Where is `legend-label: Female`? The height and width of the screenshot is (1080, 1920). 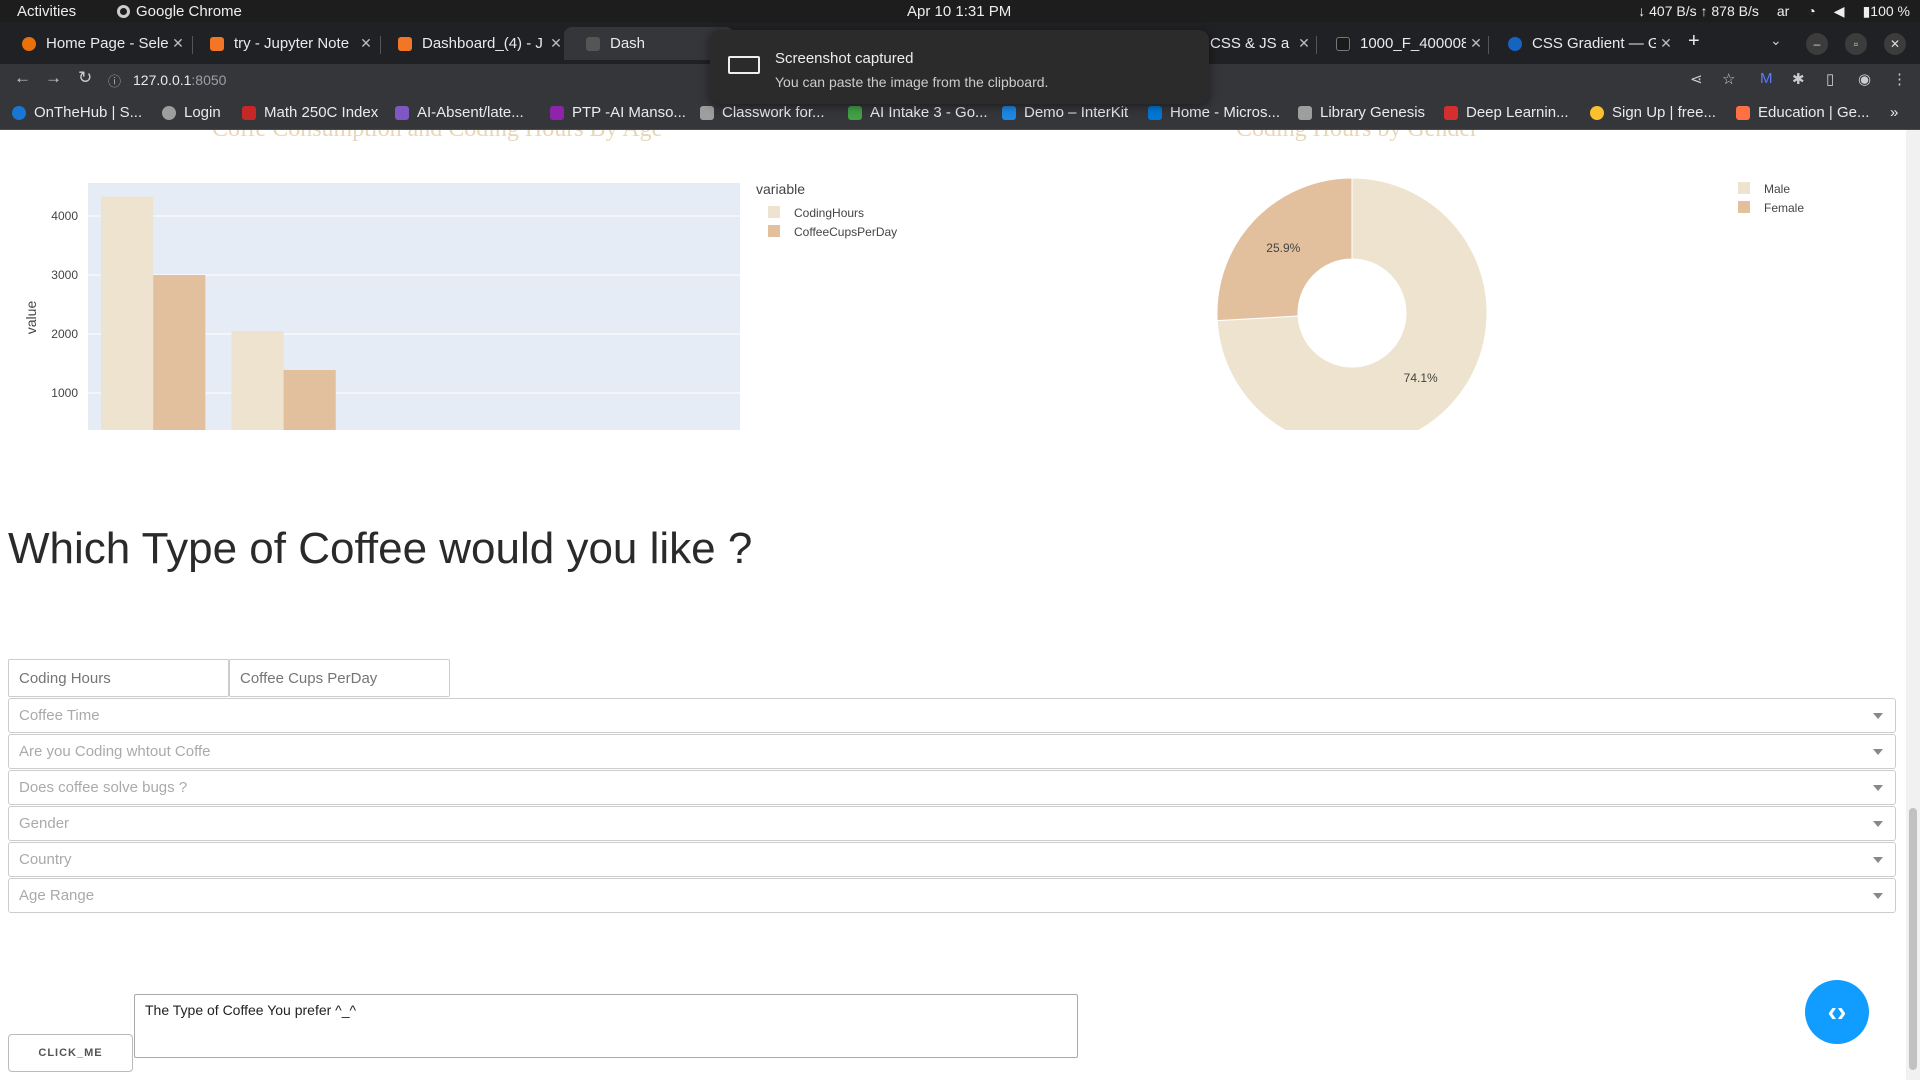 legend-label: Female is located at coordinates (1784, 208).